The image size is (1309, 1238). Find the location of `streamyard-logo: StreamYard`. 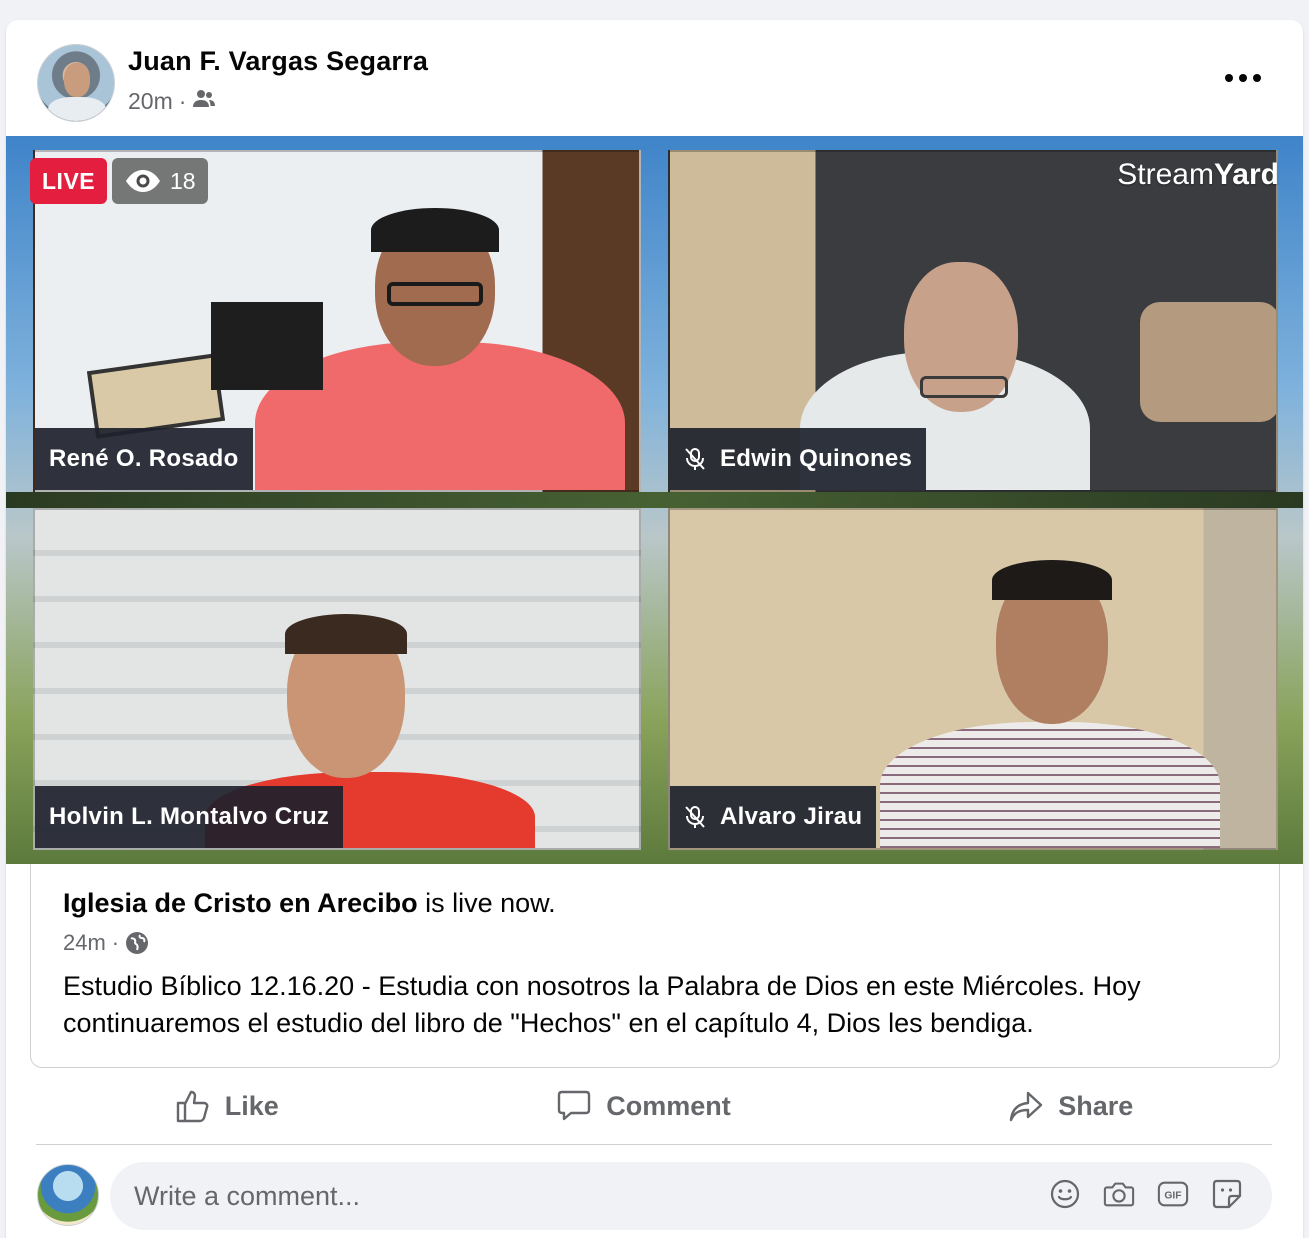

streamyard-logo: StreamYard is located at coordinates (1198, 175).